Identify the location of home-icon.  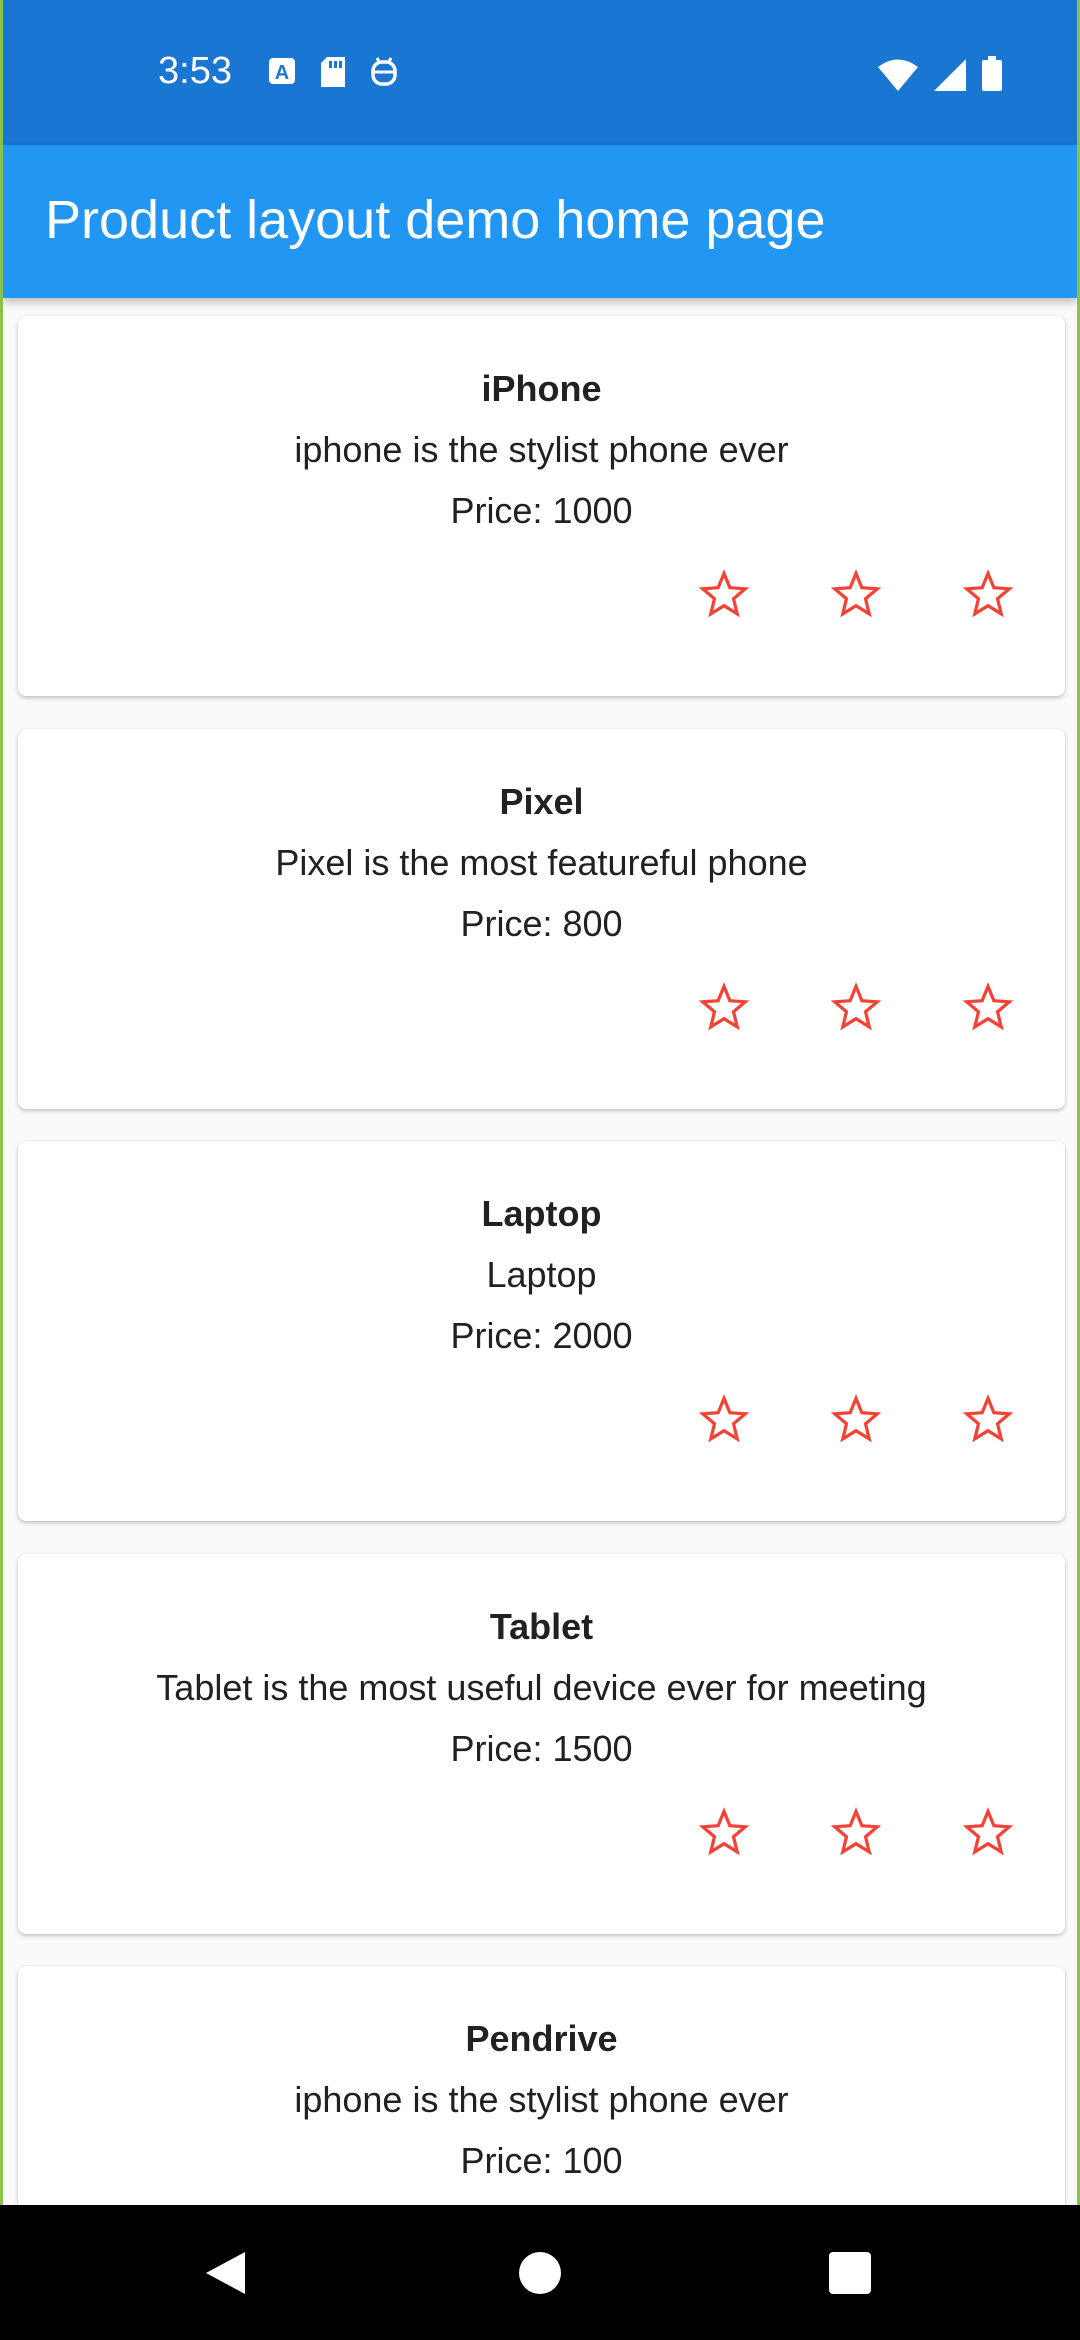
(540, 2272).